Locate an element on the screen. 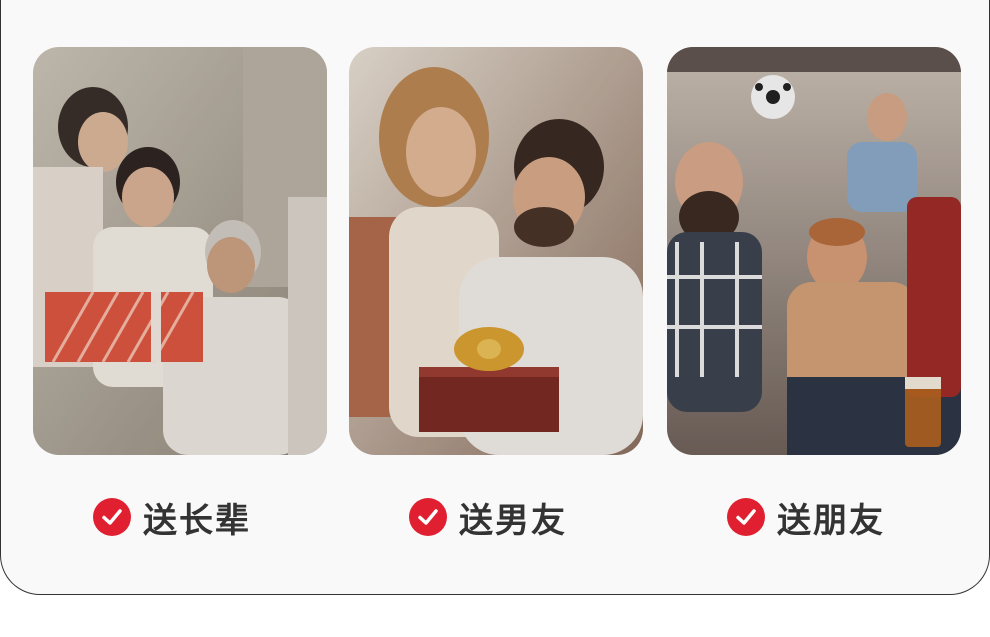  label-text: 送长辈 is located at coordinates (197, 520).